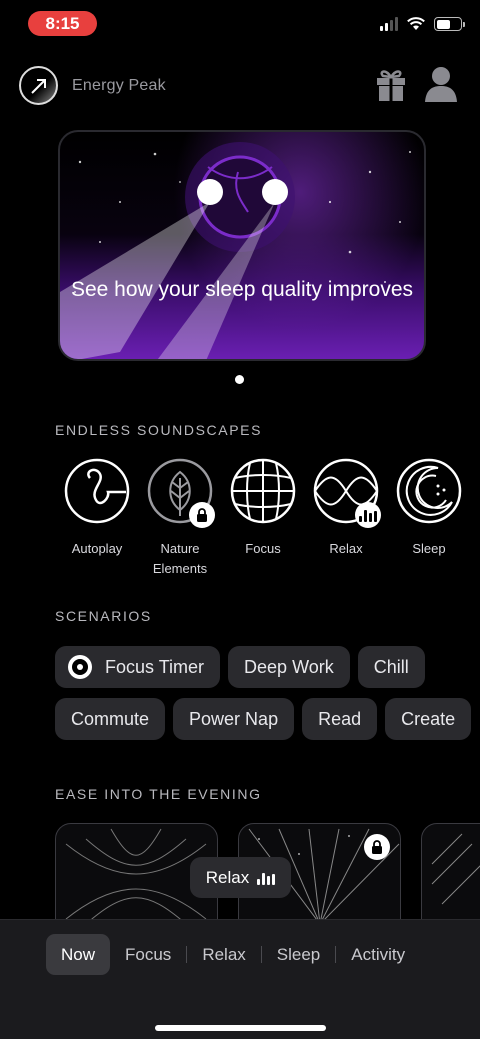 Image resolution: width=480 pixels, height=1039 pixels. Describe the element at coordinates (239, 379) in the screenshot. I see `carousel-page-indicator` at that location.